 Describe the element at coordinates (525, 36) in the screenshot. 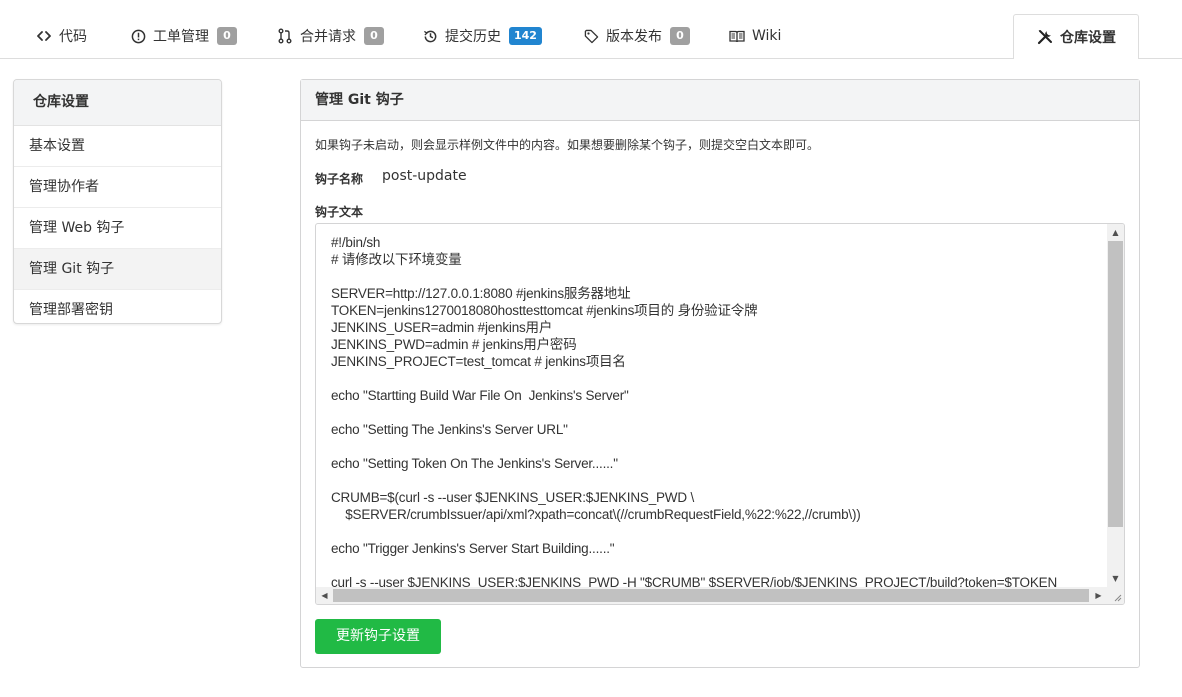

I see `count-badge: 142` at that location.